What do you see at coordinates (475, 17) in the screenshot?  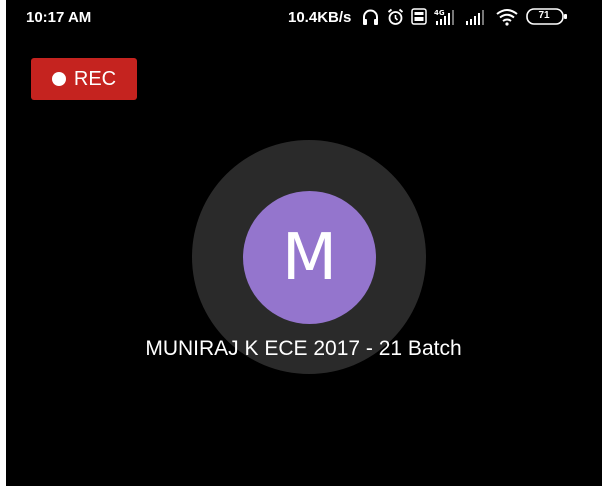 I see `signal-icon` at bounding box center [475, 17].